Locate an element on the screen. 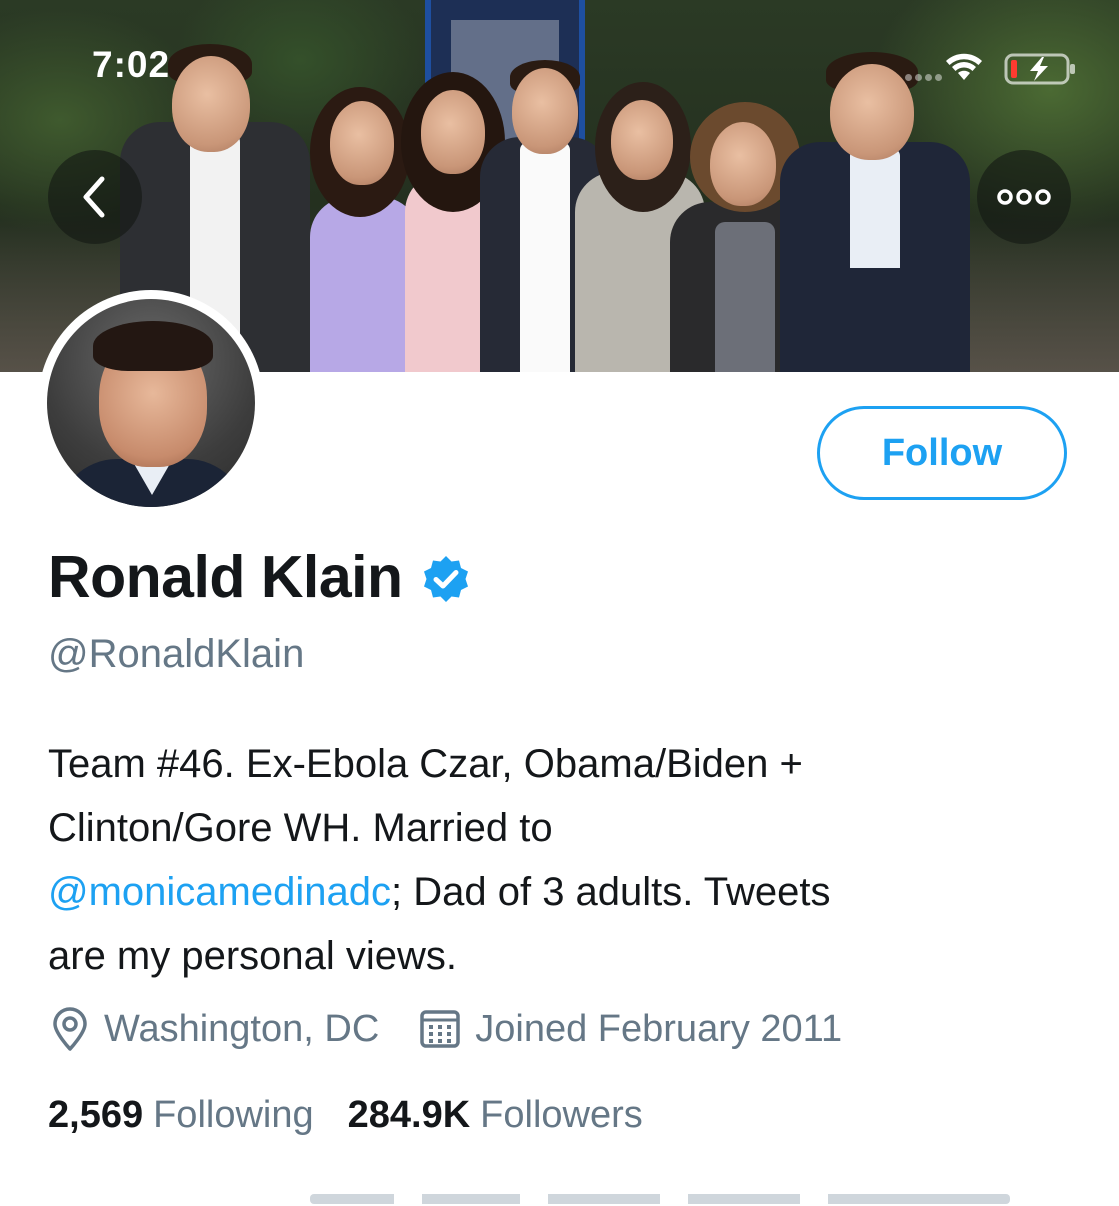  status-bar-time: 7:02 is located at coordinates (131, 64).